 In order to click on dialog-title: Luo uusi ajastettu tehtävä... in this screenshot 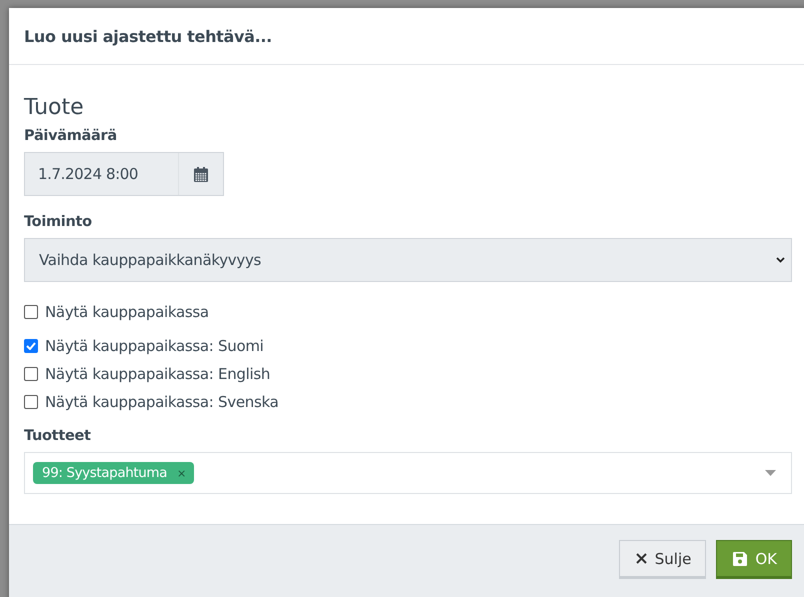, I will do `click(148, 36)`.